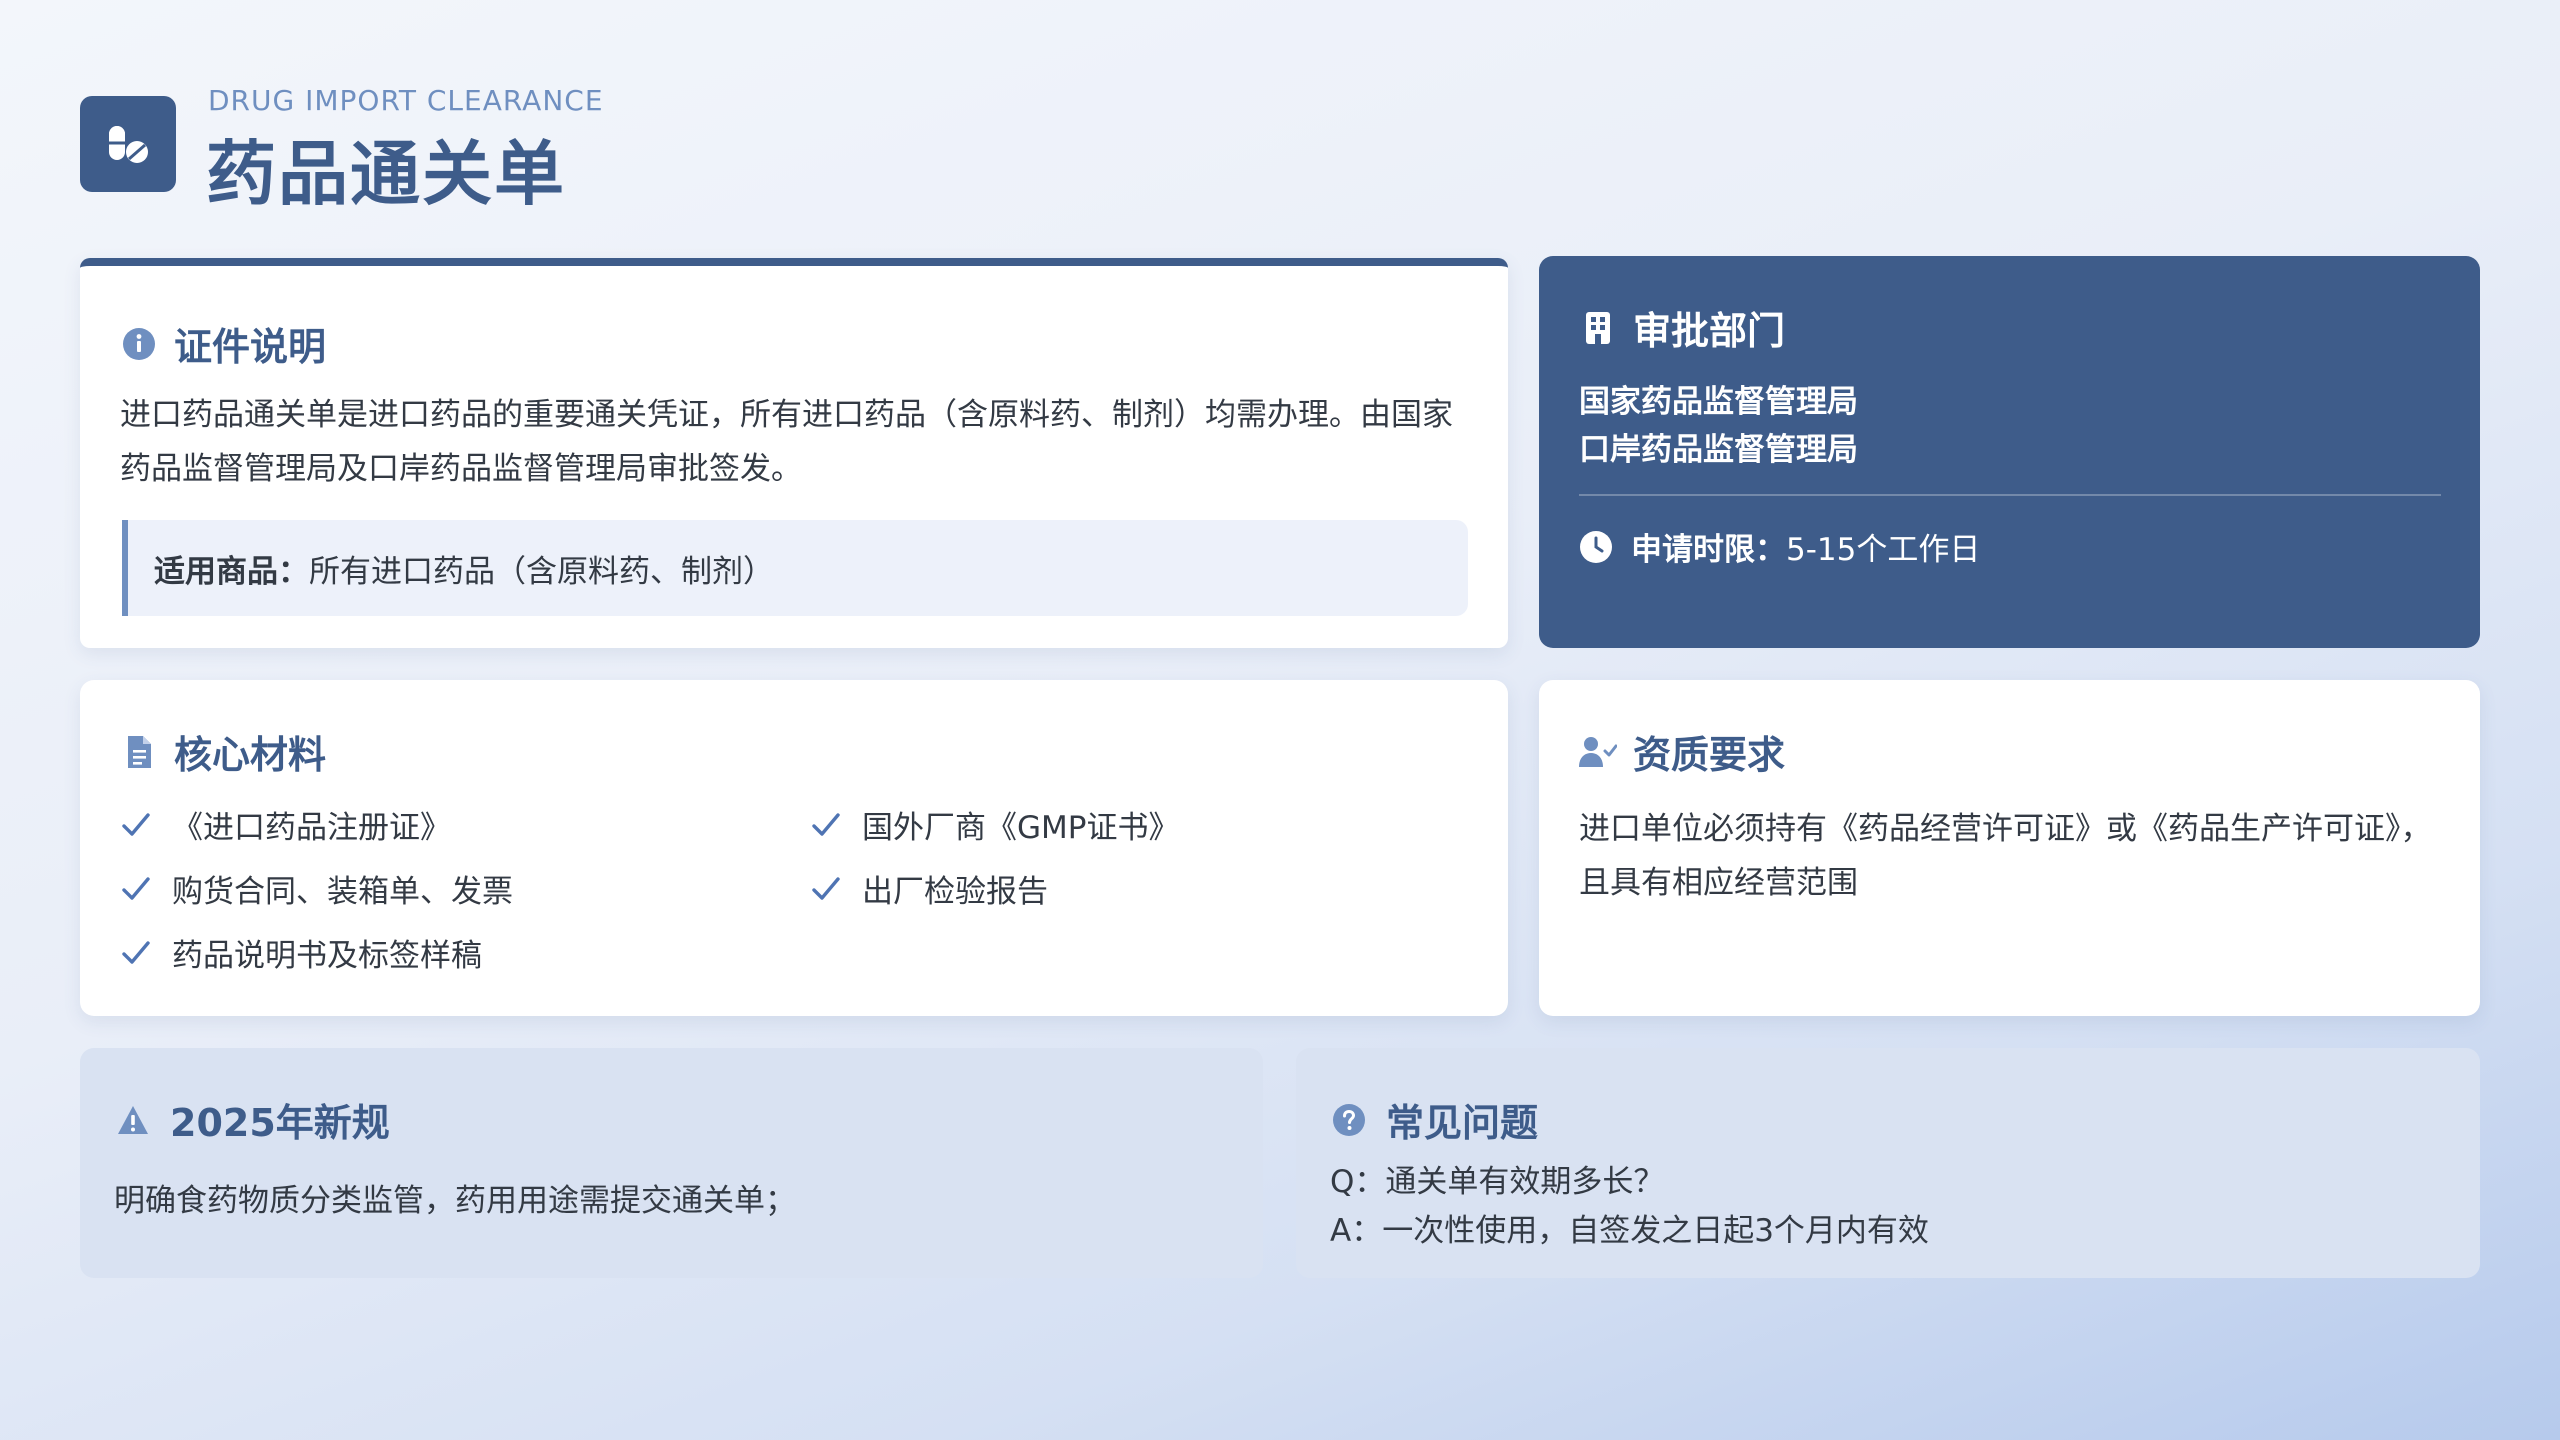  What do you see at coordinates (250, 347) in the screenshot?
I see `certificate-title: 证件说明` at bounding box center [250, 347].